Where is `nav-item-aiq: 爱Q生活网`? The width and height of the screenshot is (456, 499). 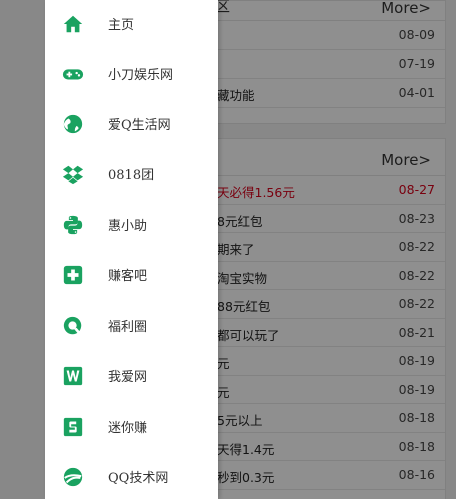 nav-item-aiq: 爱Q生活网 is located at coordinates (131, 123).